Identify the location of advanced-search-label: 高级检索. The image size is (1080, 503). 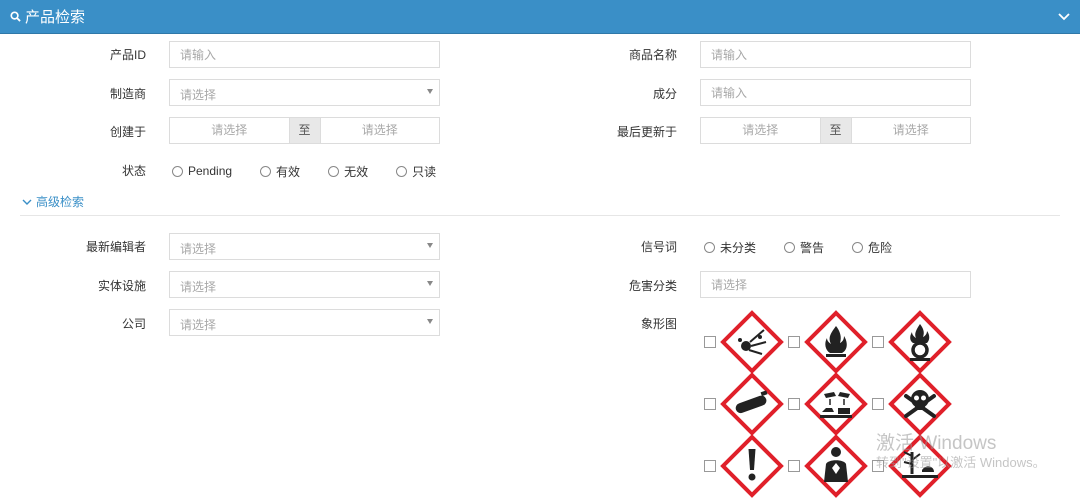
(60, 202).